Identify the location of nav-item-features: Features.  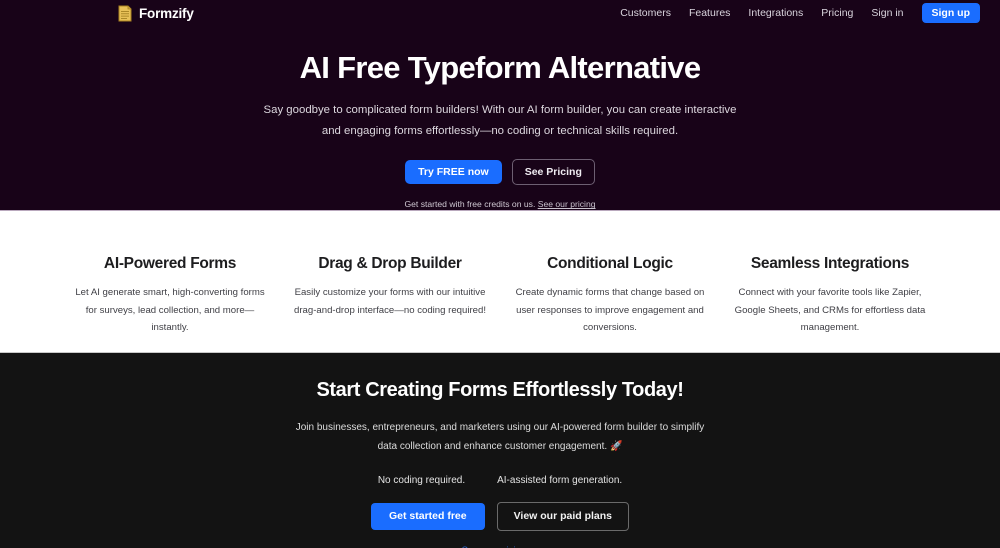
(709, 13).